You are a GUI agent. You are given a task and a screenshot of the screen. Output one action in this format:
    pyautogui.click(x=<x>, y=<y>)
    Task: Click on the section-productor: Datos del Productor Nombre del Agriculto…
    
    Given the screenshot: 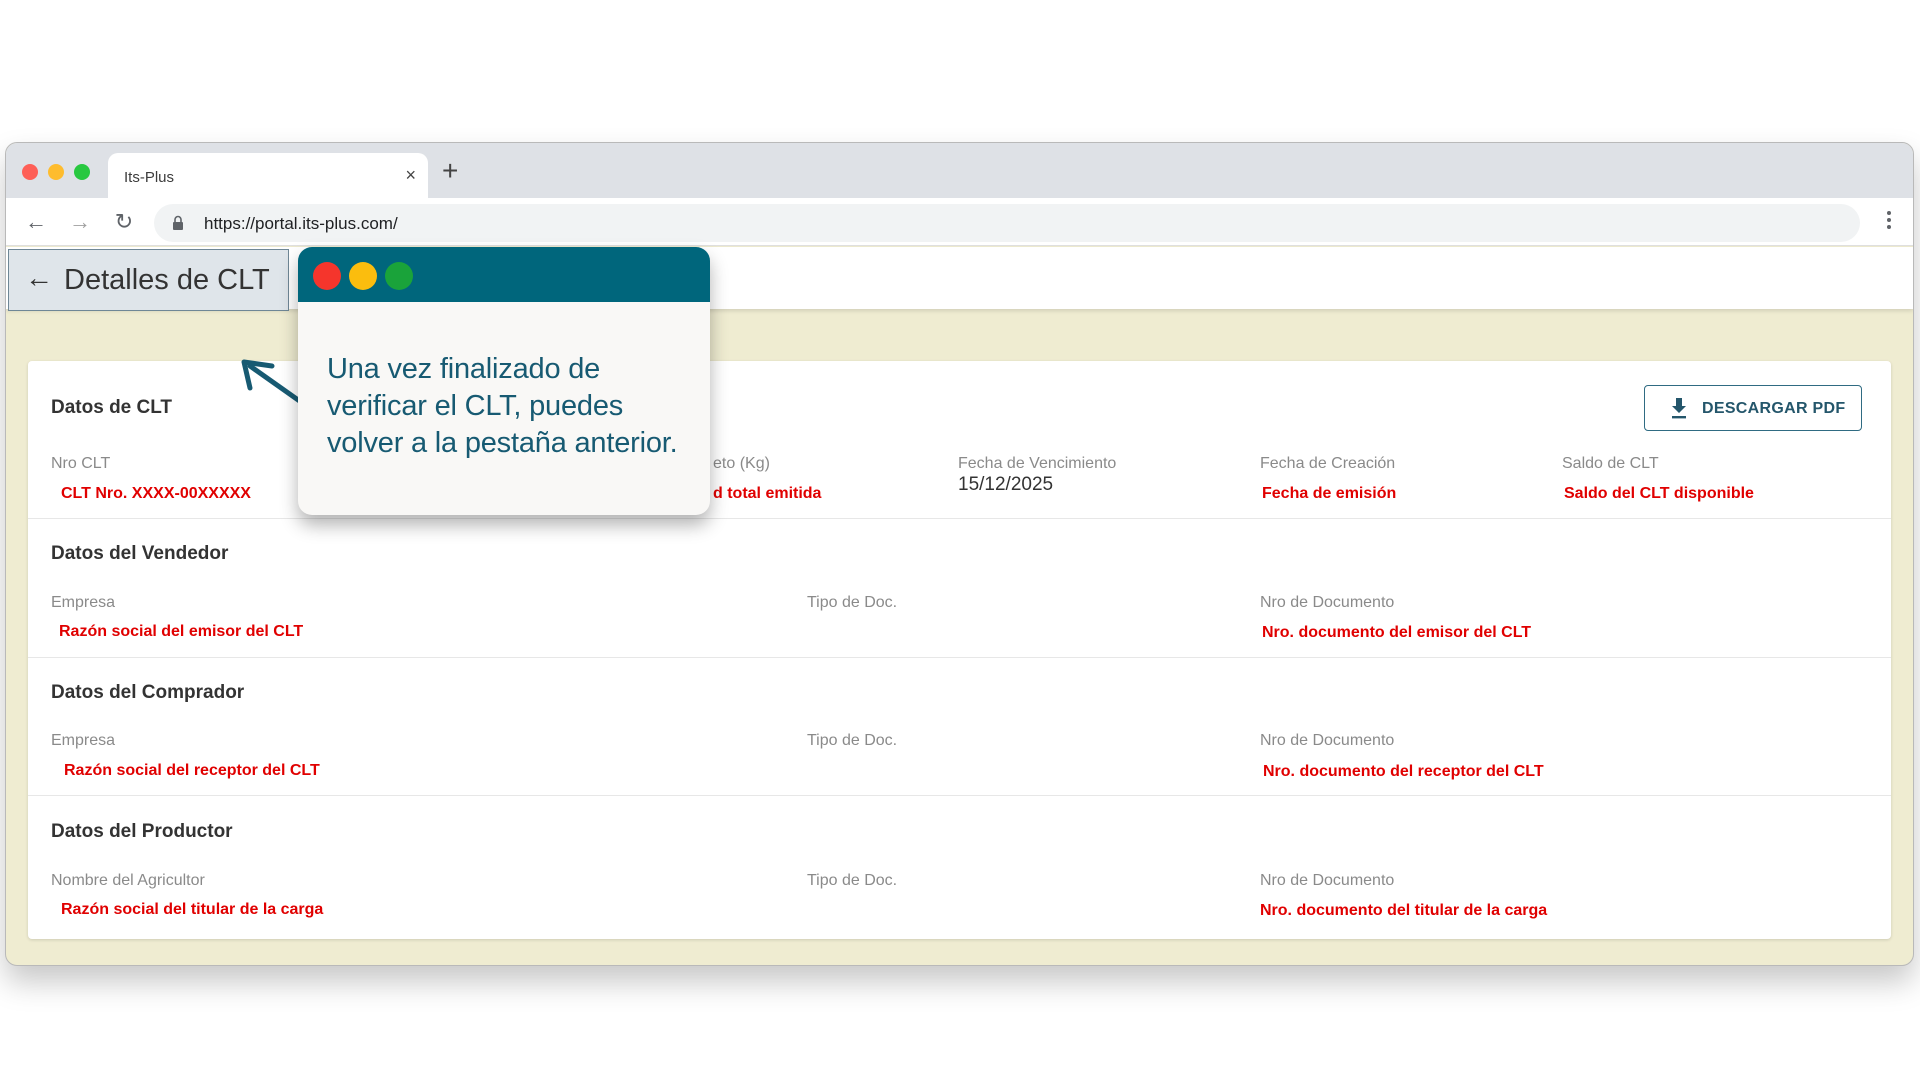 What is the action you would take?
    pyautogui.click(x=959, y=867)
    